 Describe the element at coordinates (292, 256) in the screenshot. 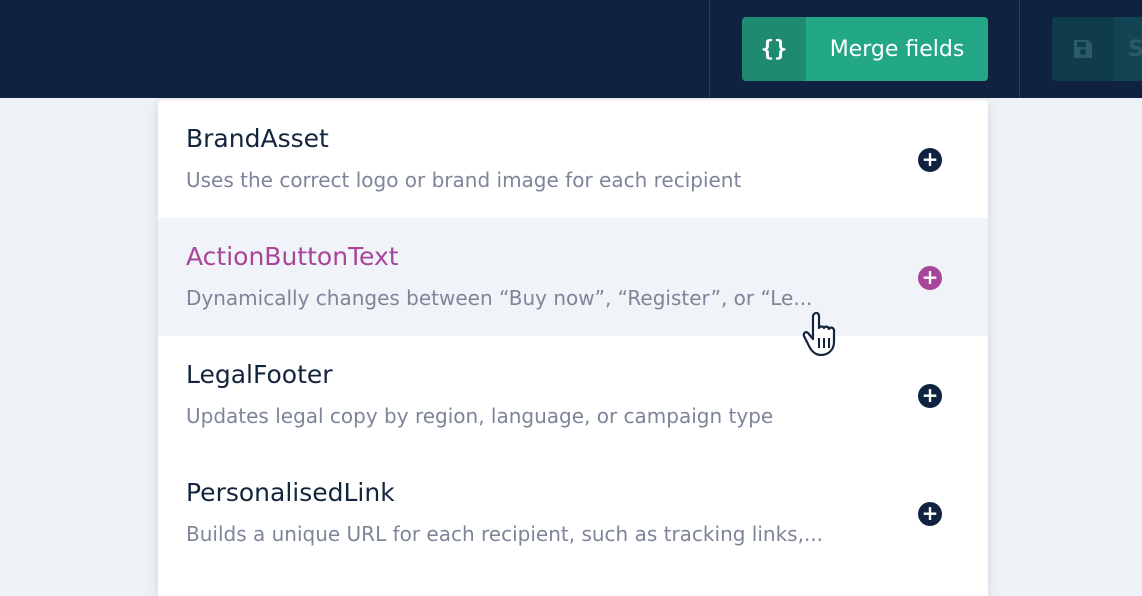

I see `merge-field-name: ActionButtonText` at that location.